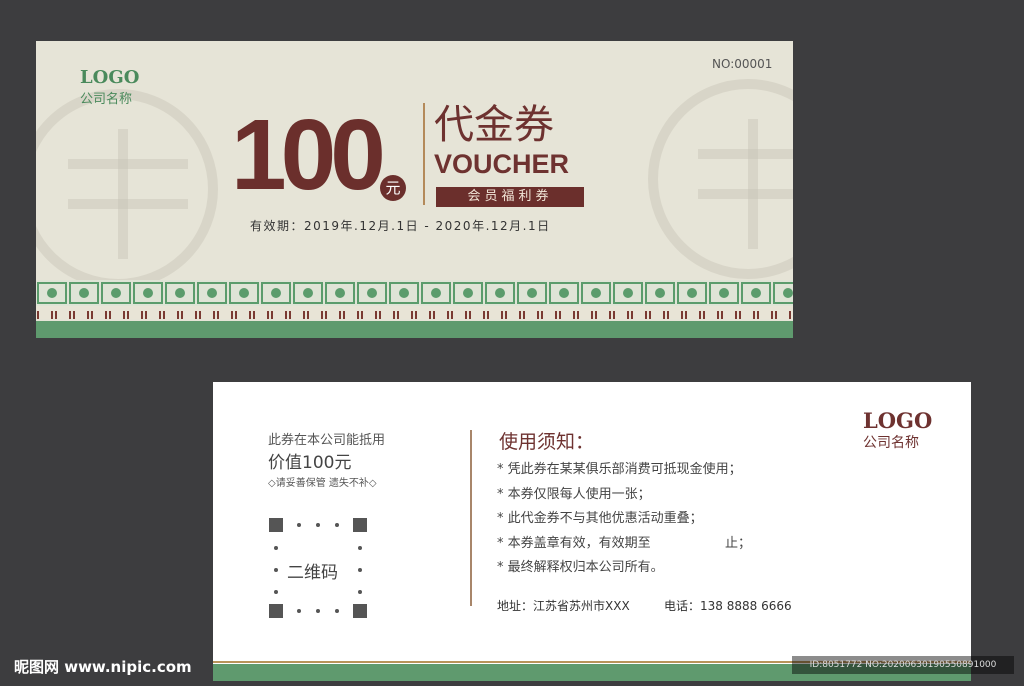  I want to click on decorative-seal-right, so click(720, 179).